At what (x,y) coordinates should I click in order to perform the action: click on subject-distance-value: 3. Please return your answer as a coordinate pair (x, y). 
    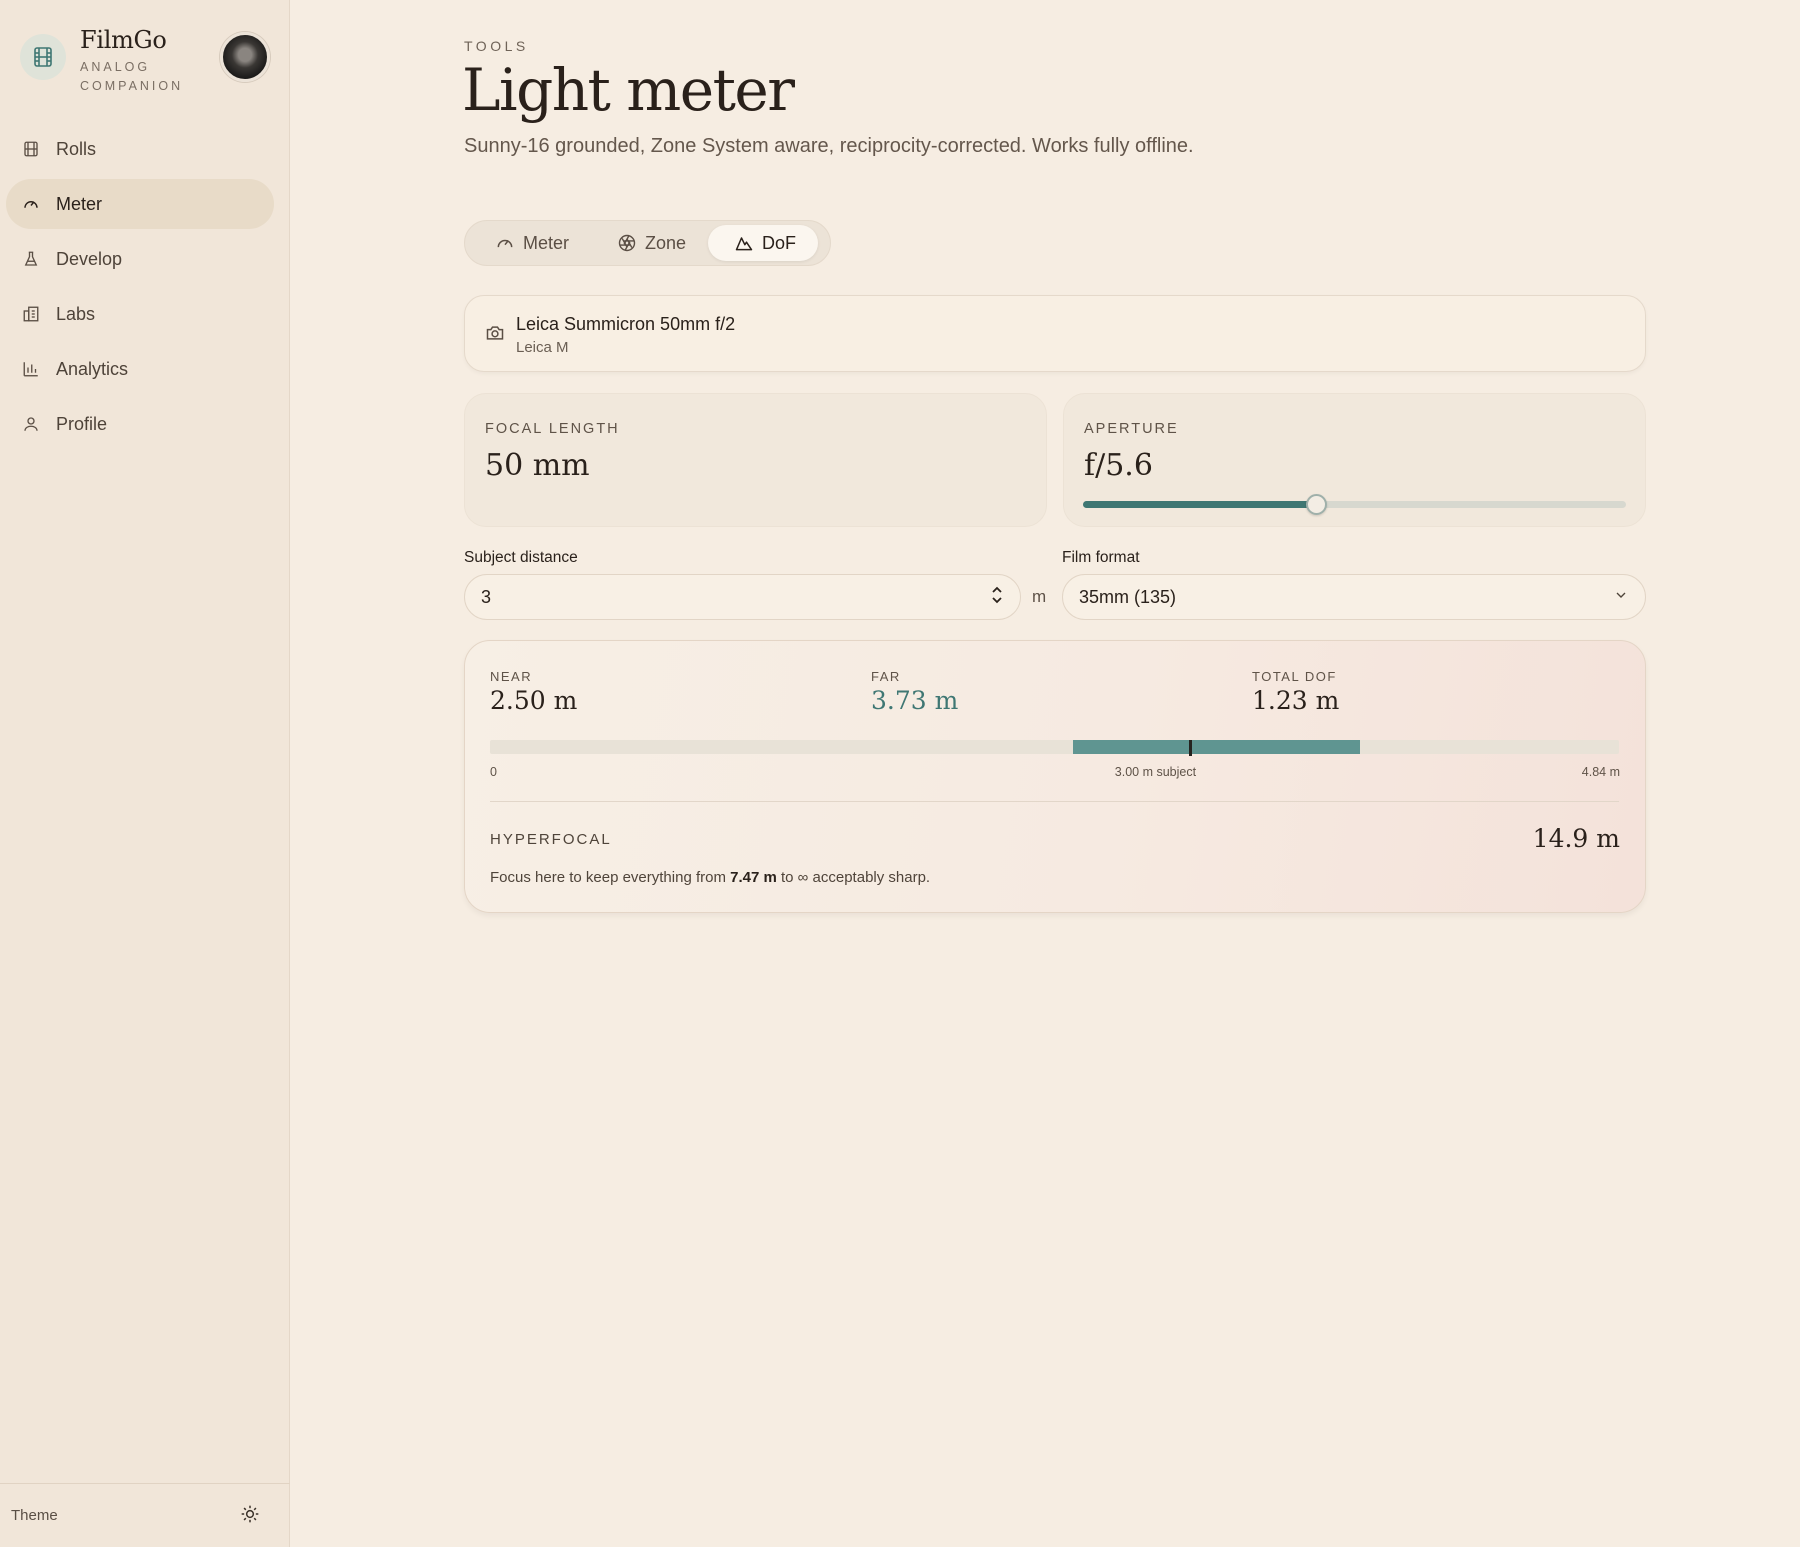
    Looking at the image, I should click on (486, 596).